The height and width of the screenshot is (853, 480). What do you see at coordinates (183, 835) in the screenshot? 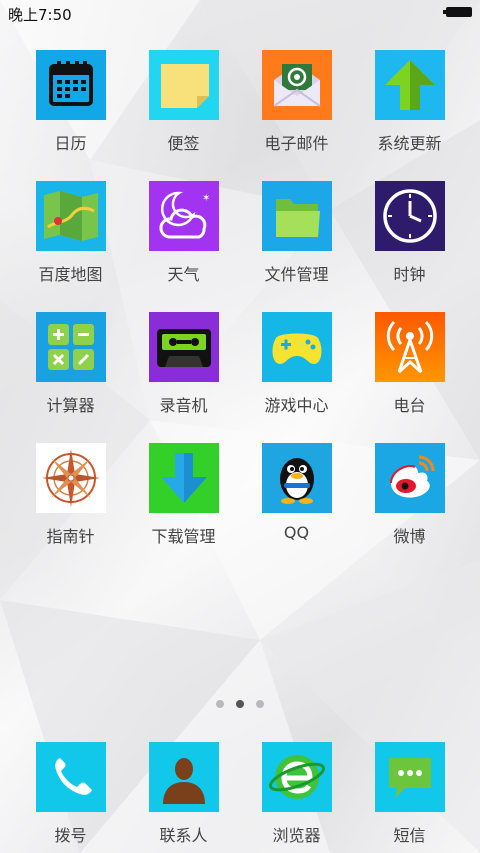
I see `app-label: 联系人` at bounding box center [183, 835].